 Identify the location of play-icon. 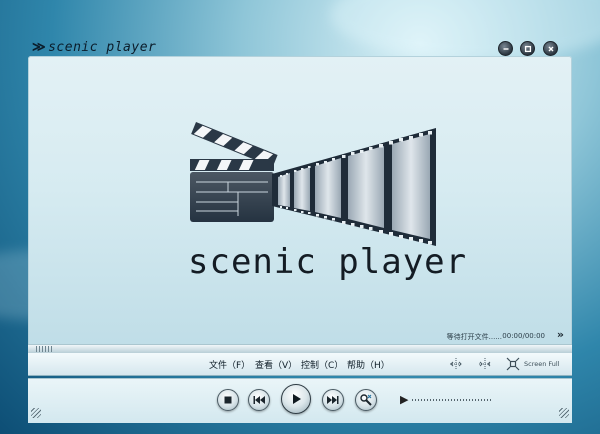
(297, 399).